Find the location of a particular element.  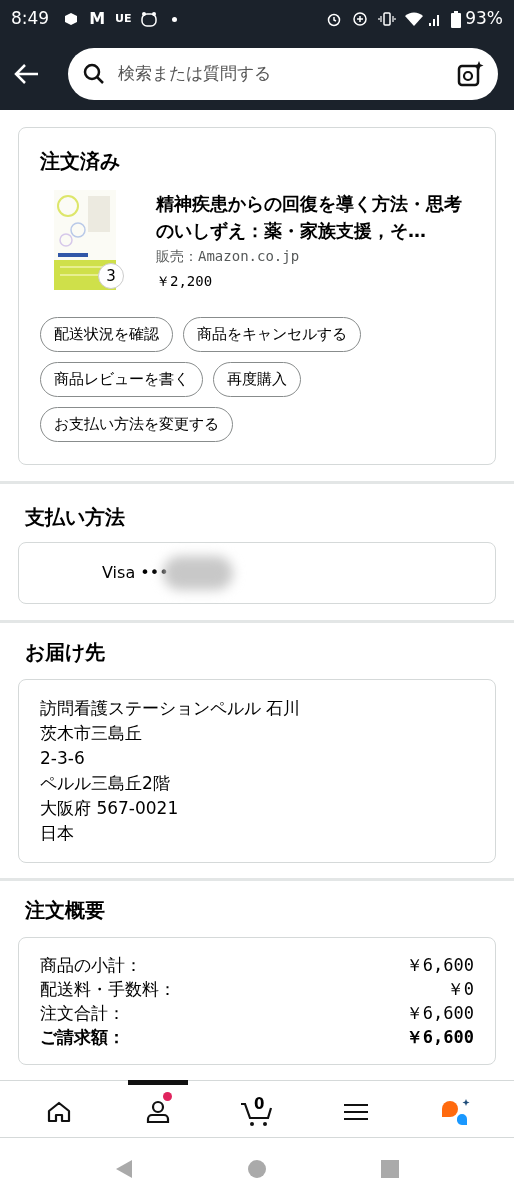

cart-button: 0 is located at coordinates (257, 1111).